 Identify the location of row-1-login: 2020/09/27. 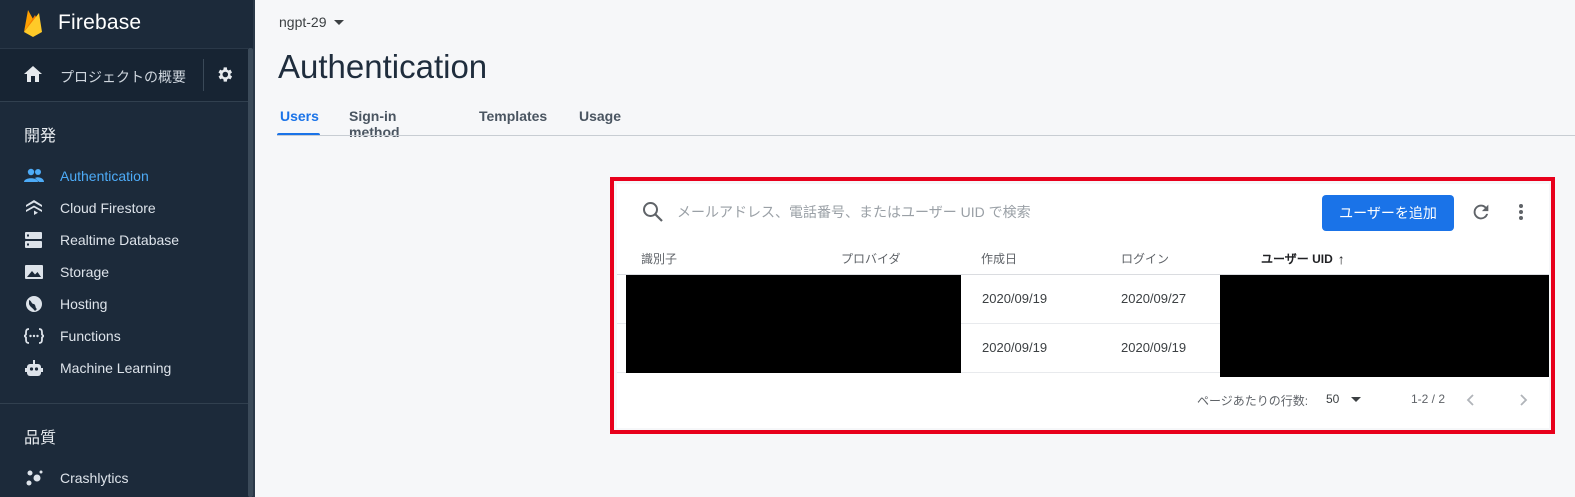
(1154, 298).